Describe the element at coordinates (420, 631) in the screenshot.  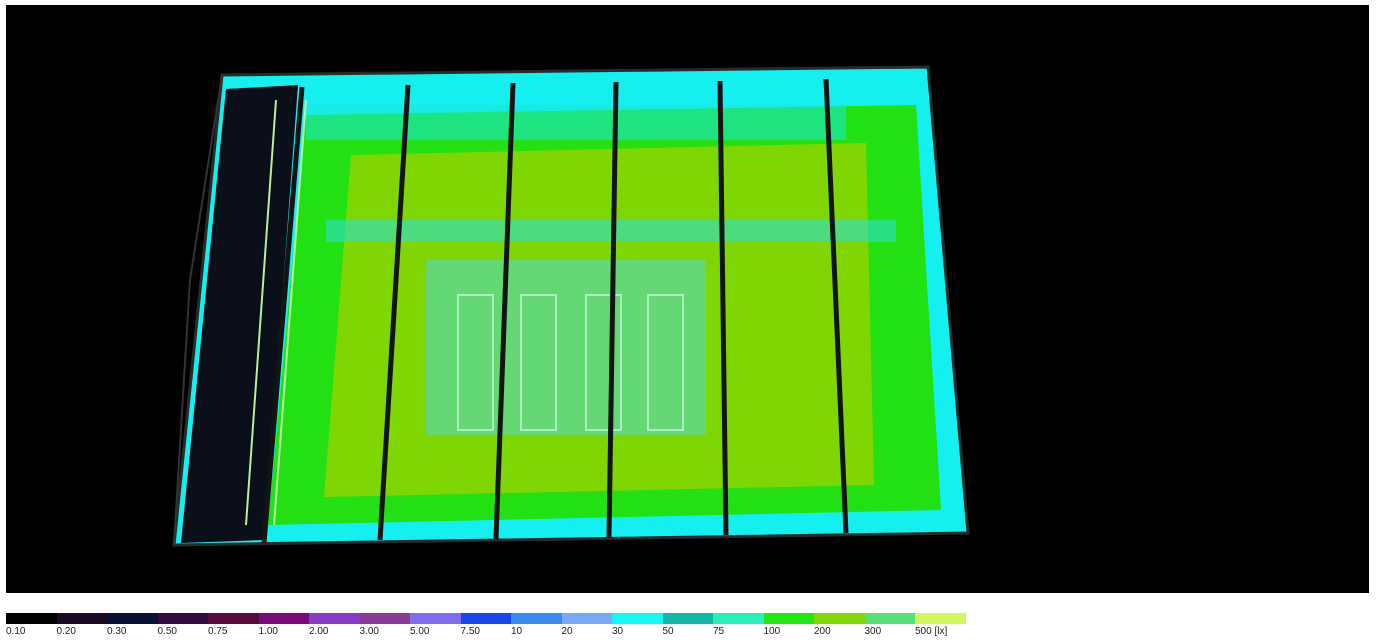
I see `legend-tick-label: 5.00` at that location.